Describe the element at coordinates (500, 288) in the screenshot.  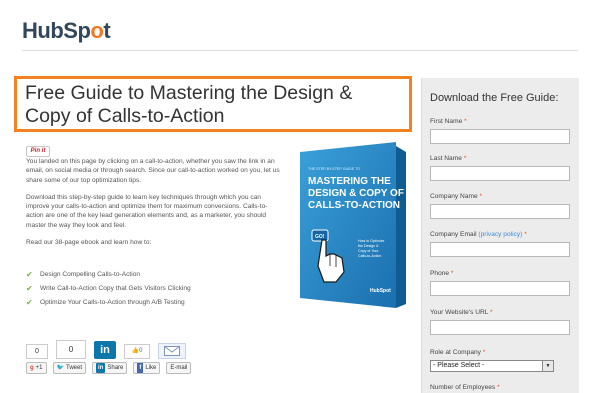
I see `phone-input` at that location.